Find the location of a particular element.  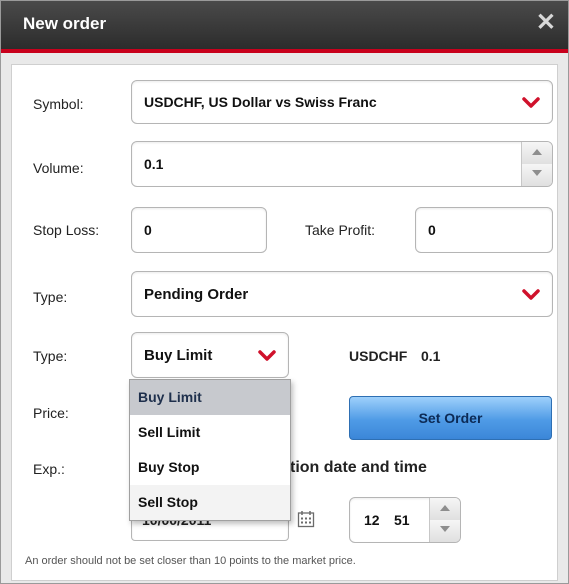

set-order-button: Set Order is located at coordinates (450, 418).